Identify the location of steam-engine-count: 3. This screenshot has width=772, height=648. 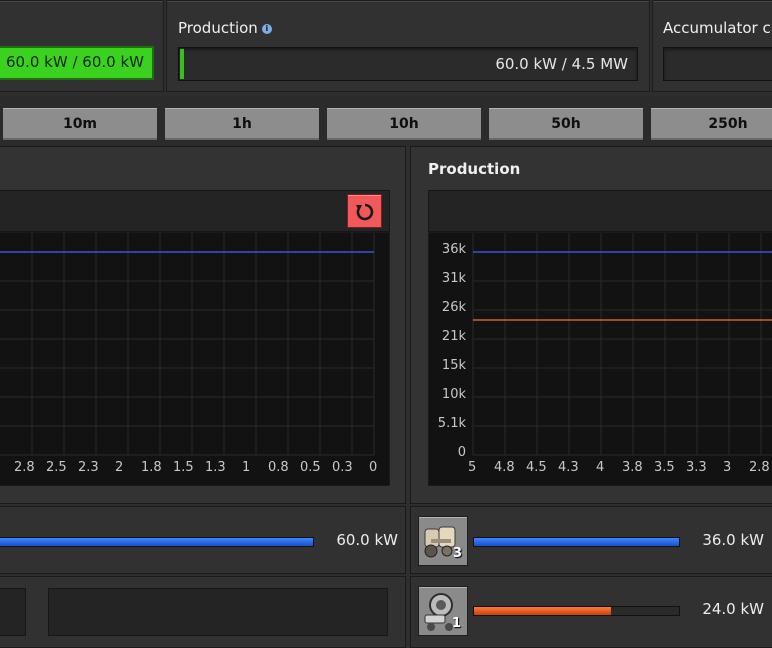
(457, 553).